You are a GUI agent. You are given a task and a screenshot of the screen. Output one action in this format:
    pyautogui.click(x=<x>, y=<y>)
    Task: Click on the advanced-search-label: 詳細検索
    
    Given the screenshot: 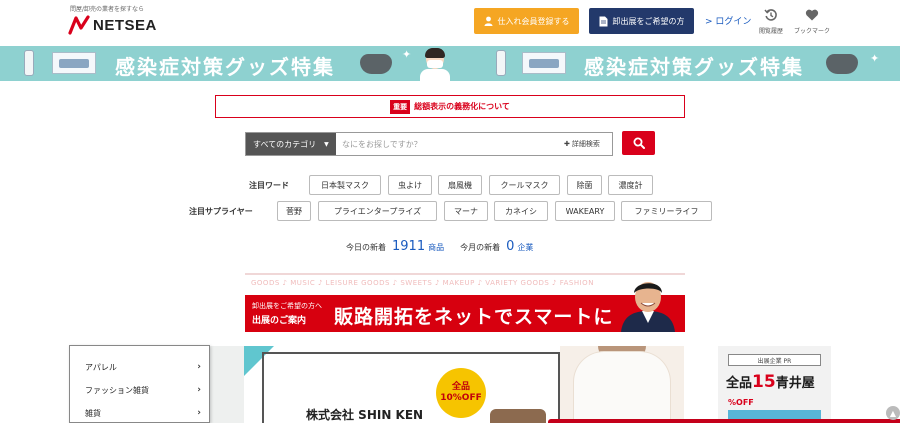 What is the action you would take?
    pyautogui.click(x=585, y=144)
    